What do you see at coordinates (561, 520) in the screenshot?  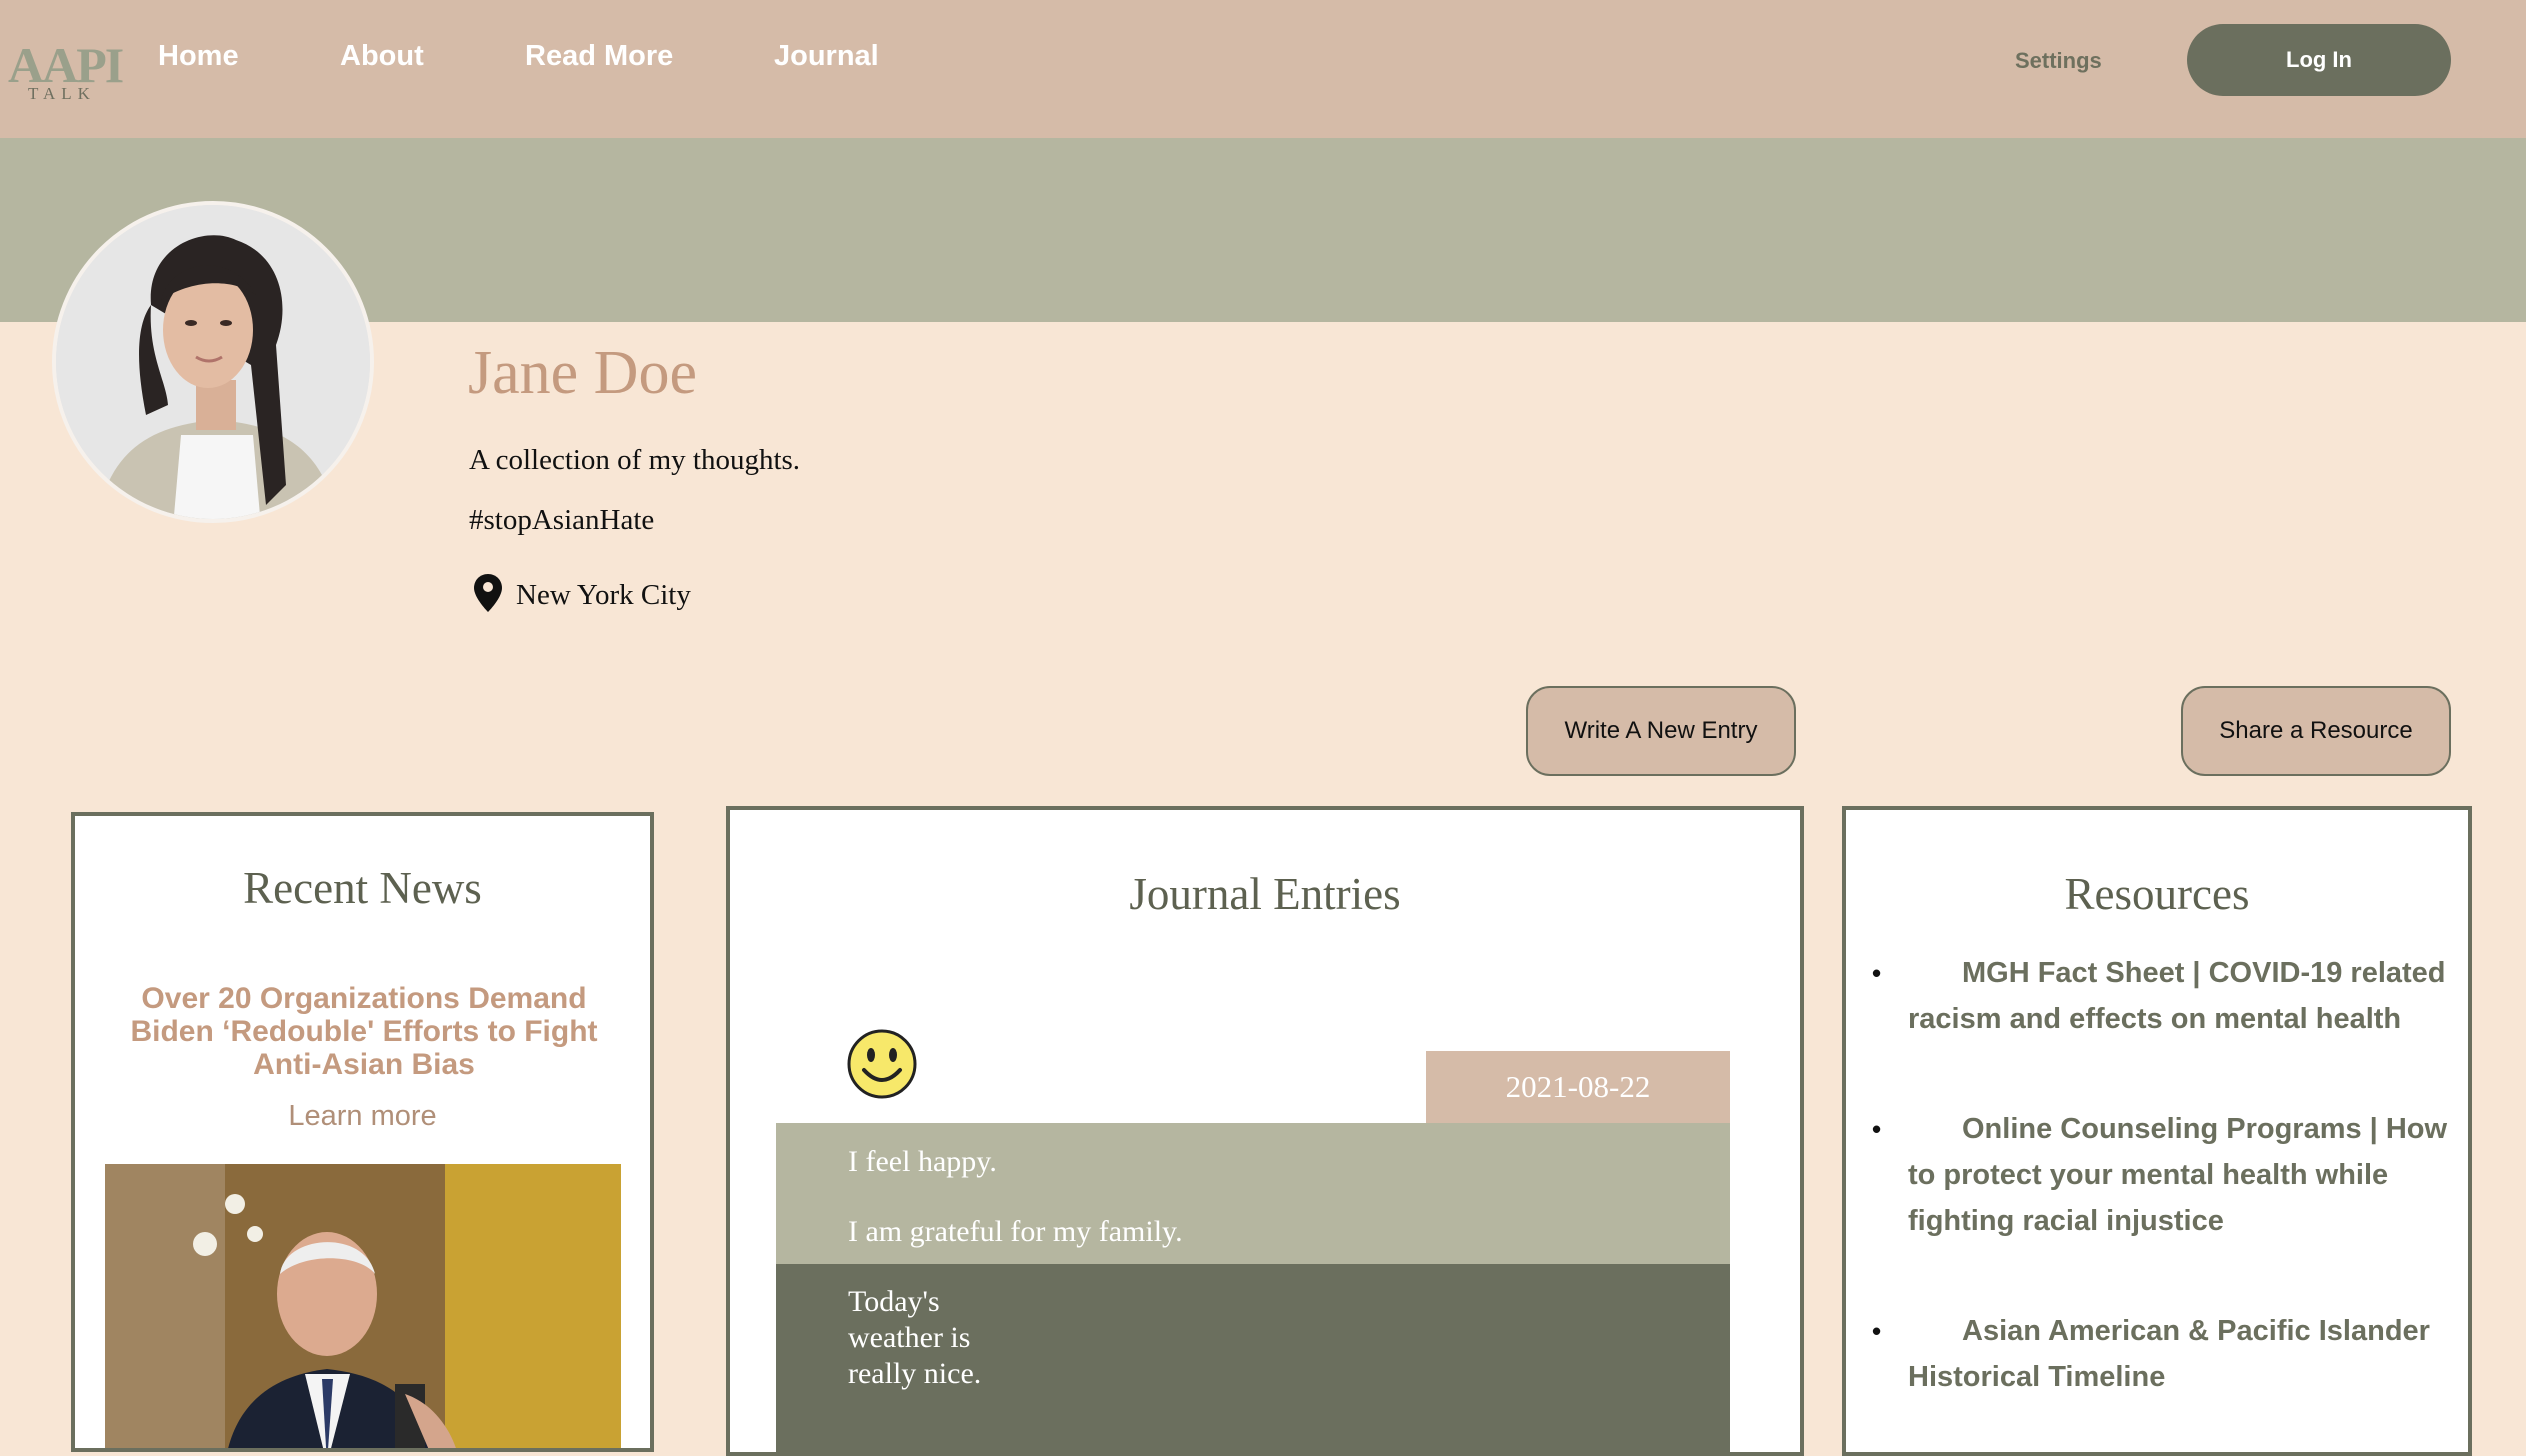 I see `profile-hashtag: #stopAsianHate` at bounding box center [561, 520].